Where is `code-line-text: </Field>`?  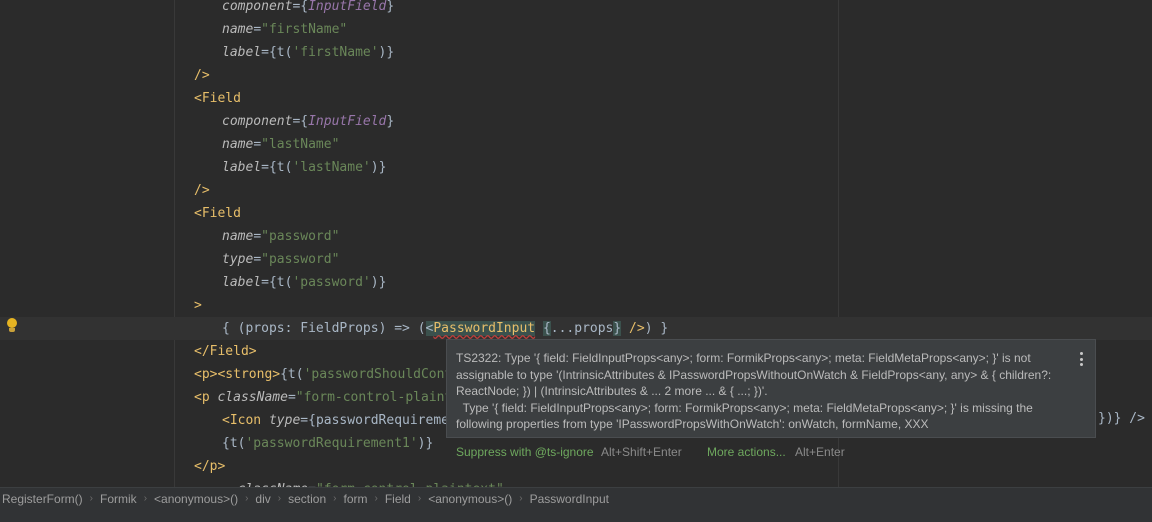
code-line-text: </Field> is located at coordinates (225, 351).